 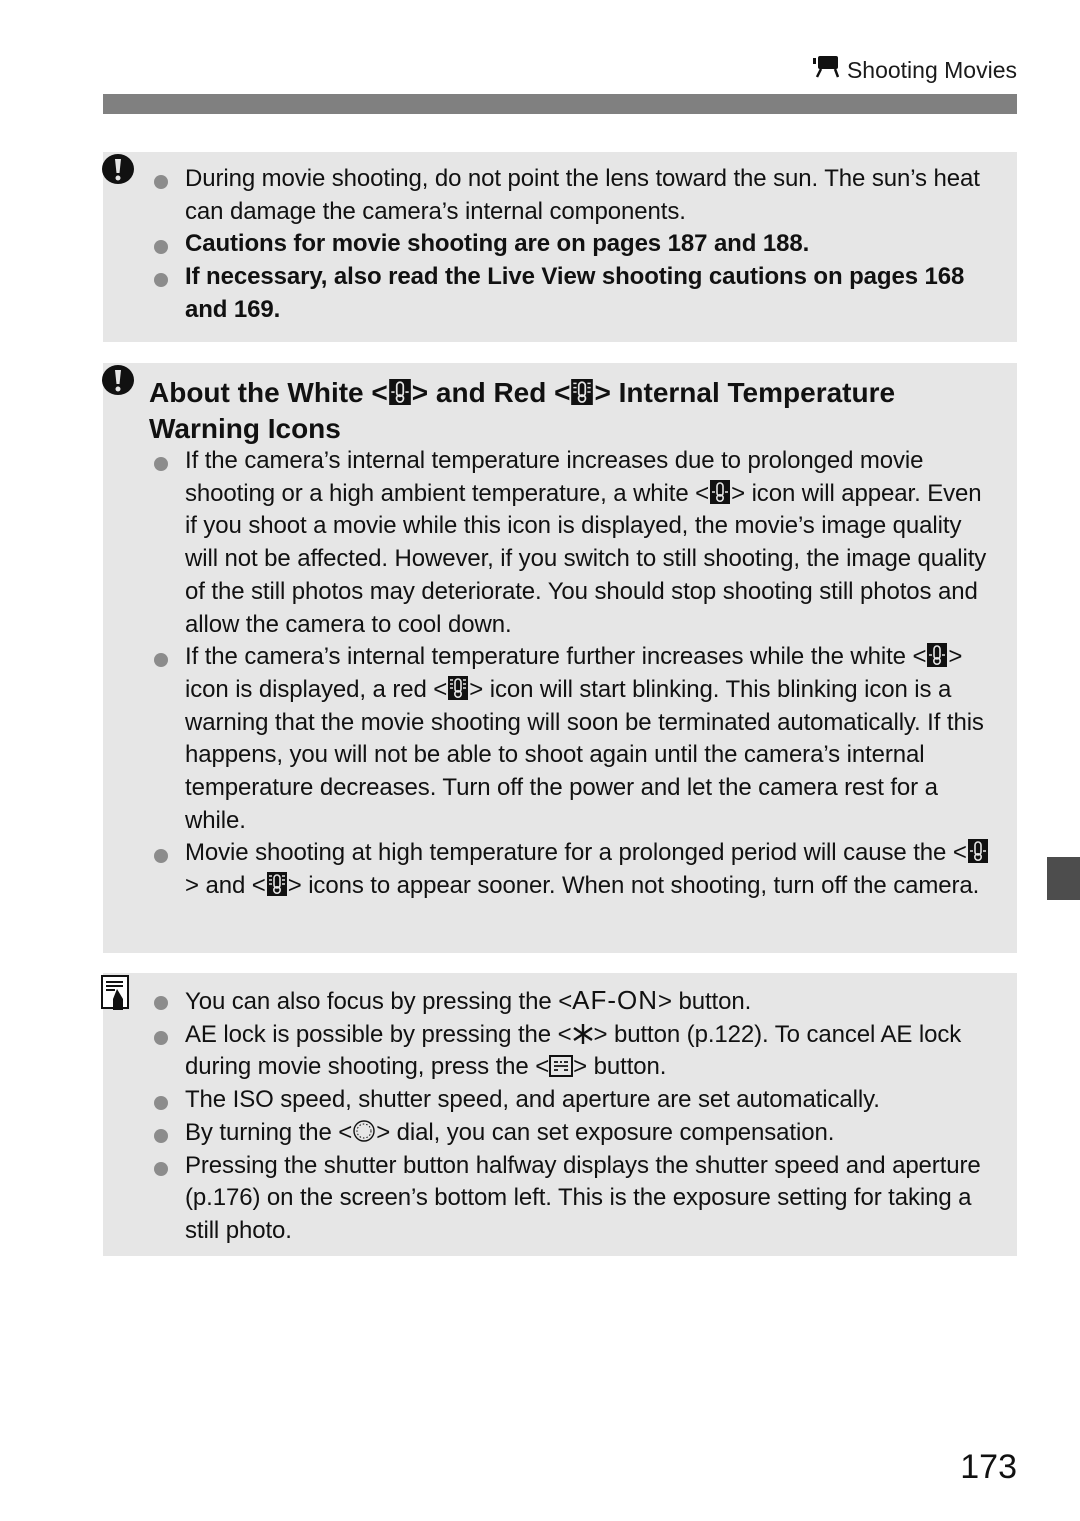 What do you see at coordinates (364, 1131) in the screenshot?
I see `quick-control-dial-icon` at bounding box center [364, 1131].